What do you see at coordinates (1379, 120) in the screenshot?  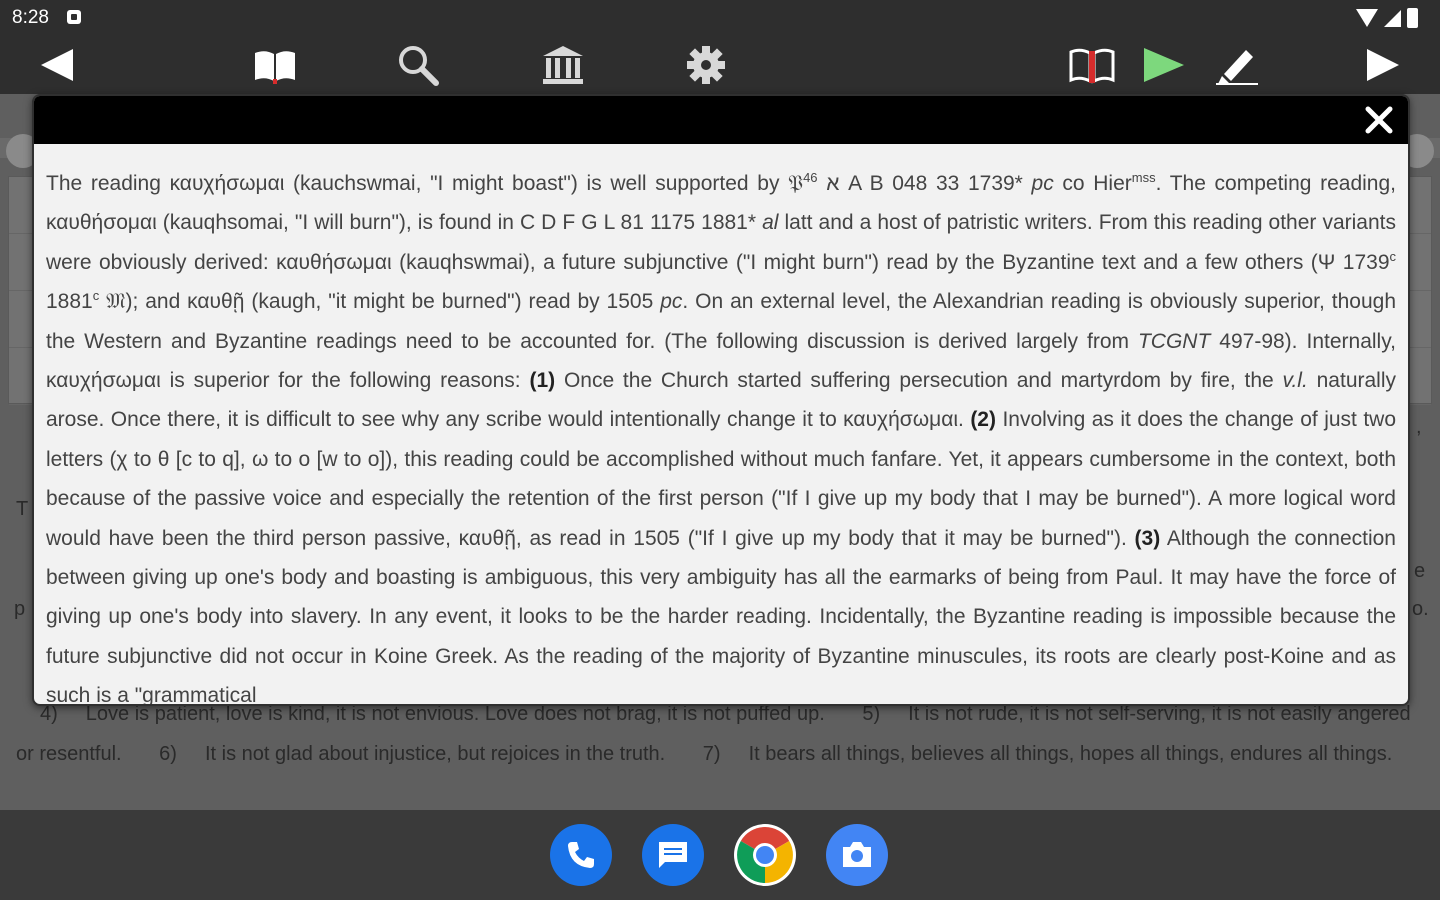 I see `close-icon` at bounding box center [1379, 120].